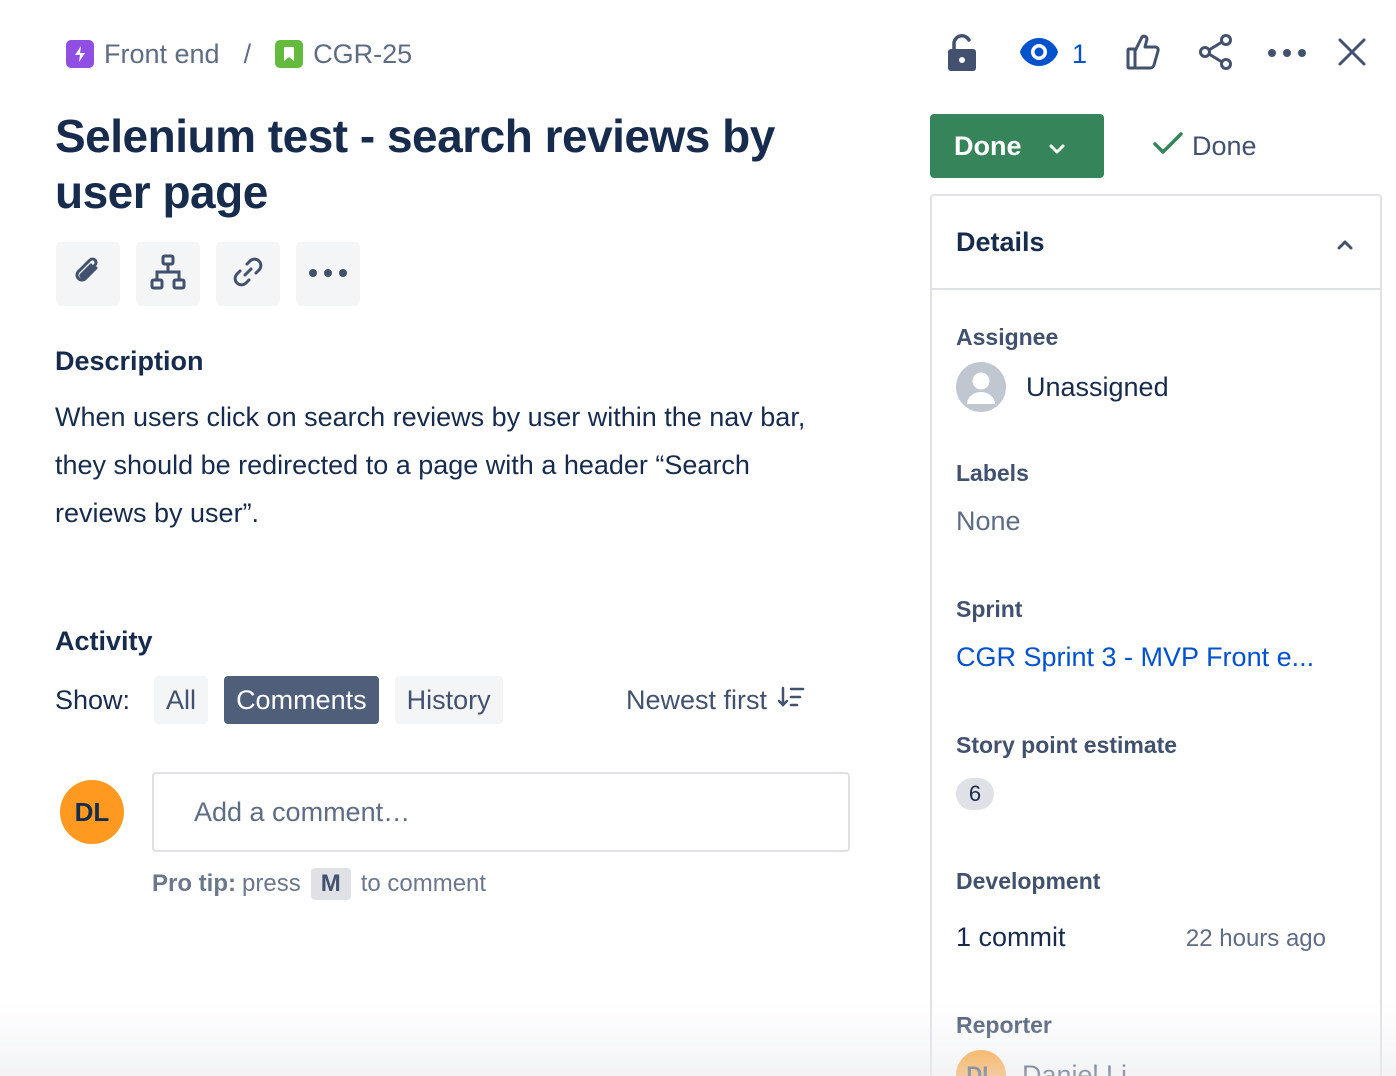 The image size is (1396, 1076). What do you see at coordinates (1255, 938) in the screenshot?
I see `commit-time: 22 hours ago` at bounding box center [1255, 938].